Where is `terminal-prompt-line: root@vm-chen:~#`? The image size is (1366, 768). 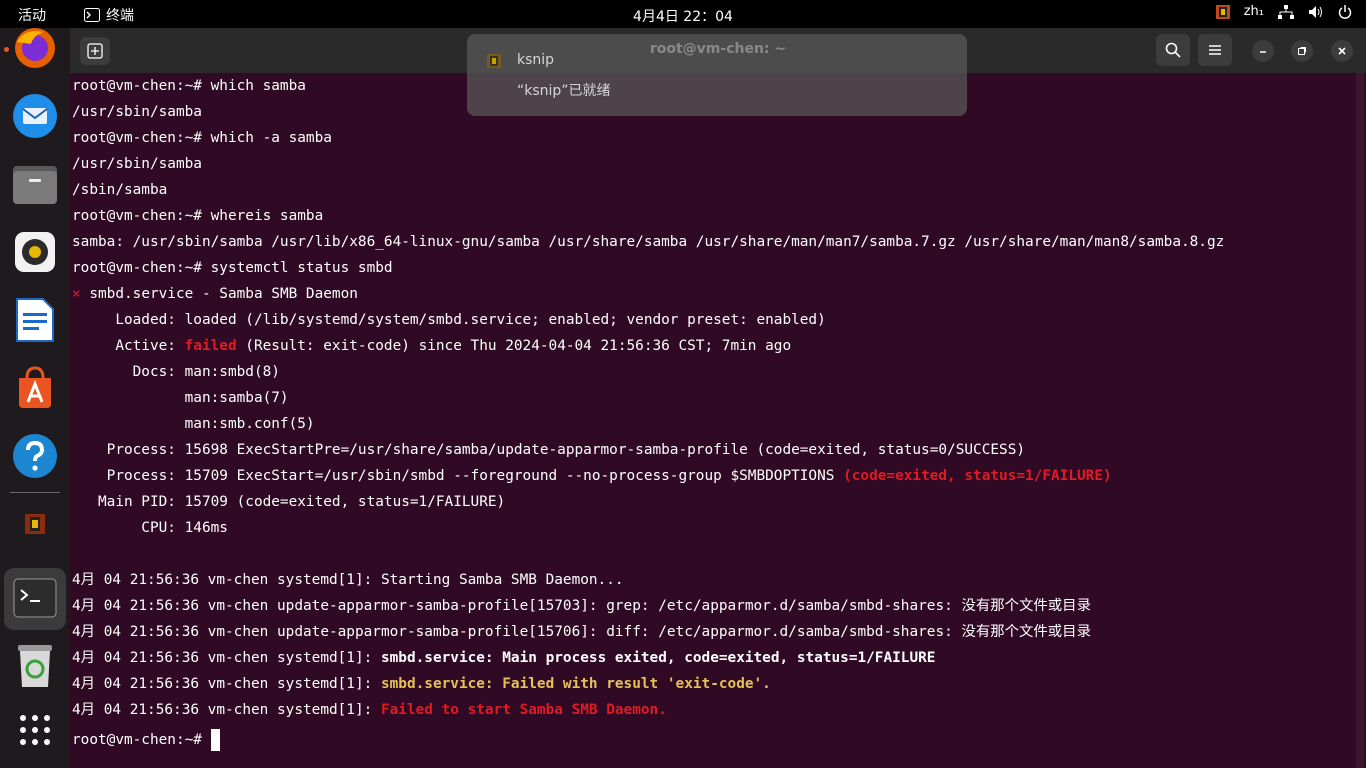
terminal-prompt-line: root@vm-chen:~# is located at coordinates (146, 740).